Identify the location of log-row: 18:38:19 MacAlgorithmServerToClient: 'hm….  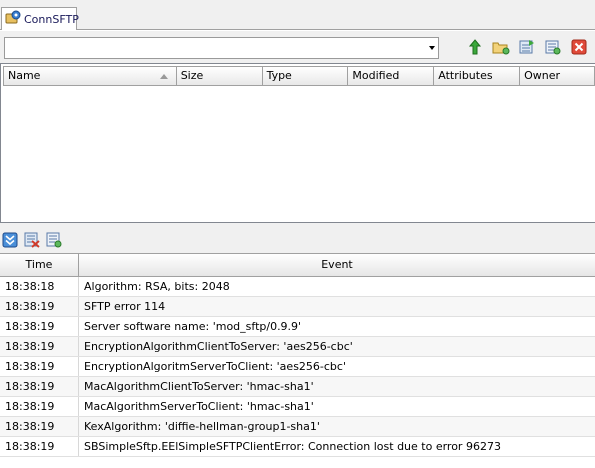
(297, 407).